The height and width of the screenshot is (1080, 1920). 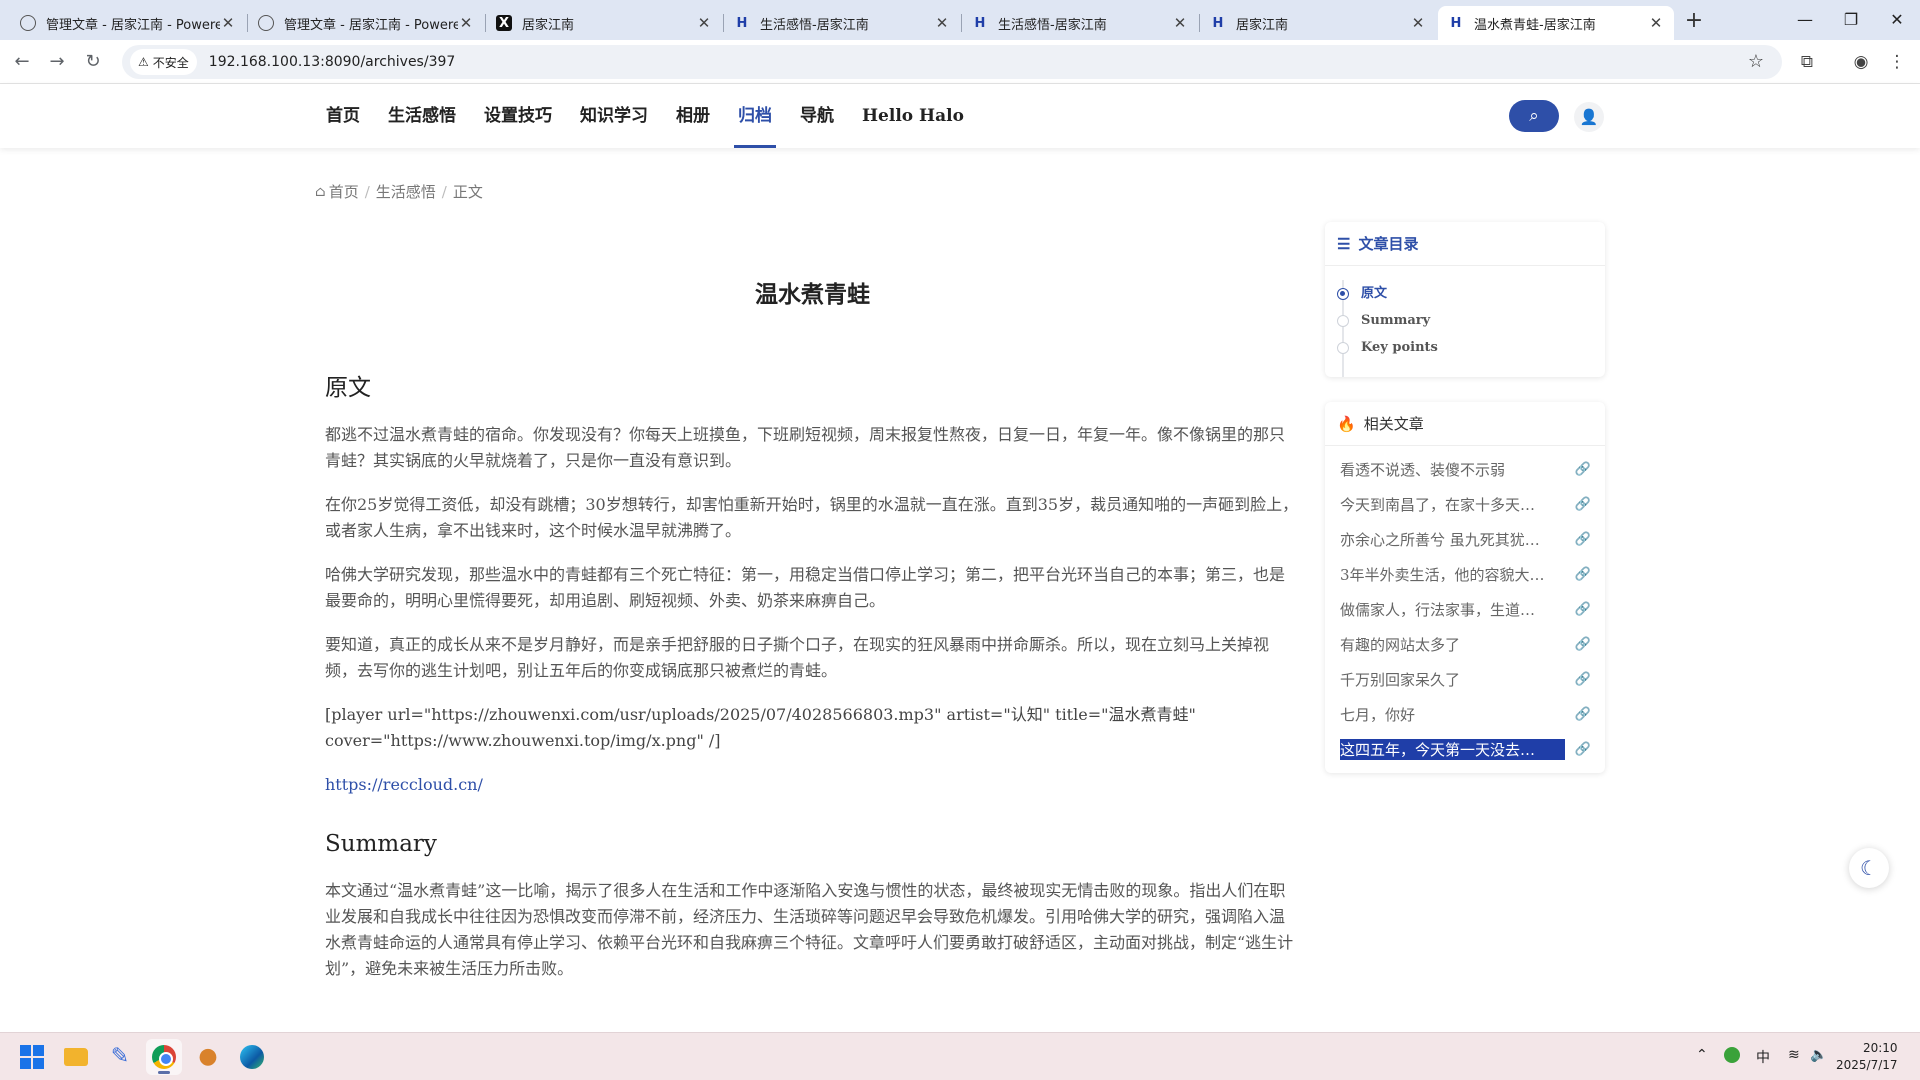 I want to click on windows-icon, so click(x=32, y=1057).